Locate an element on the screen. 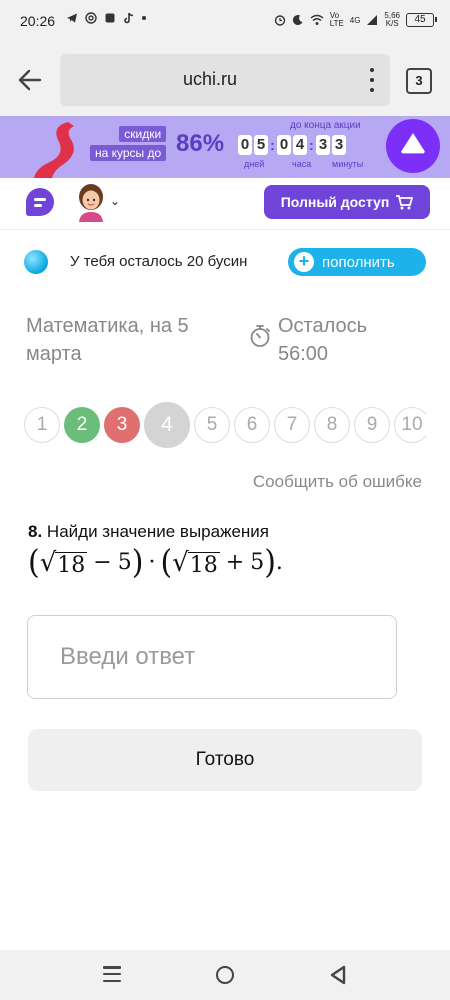 The height and width of the screenshot is (1000, 450). pager-item: 3 is located at coordinates (122, 425).